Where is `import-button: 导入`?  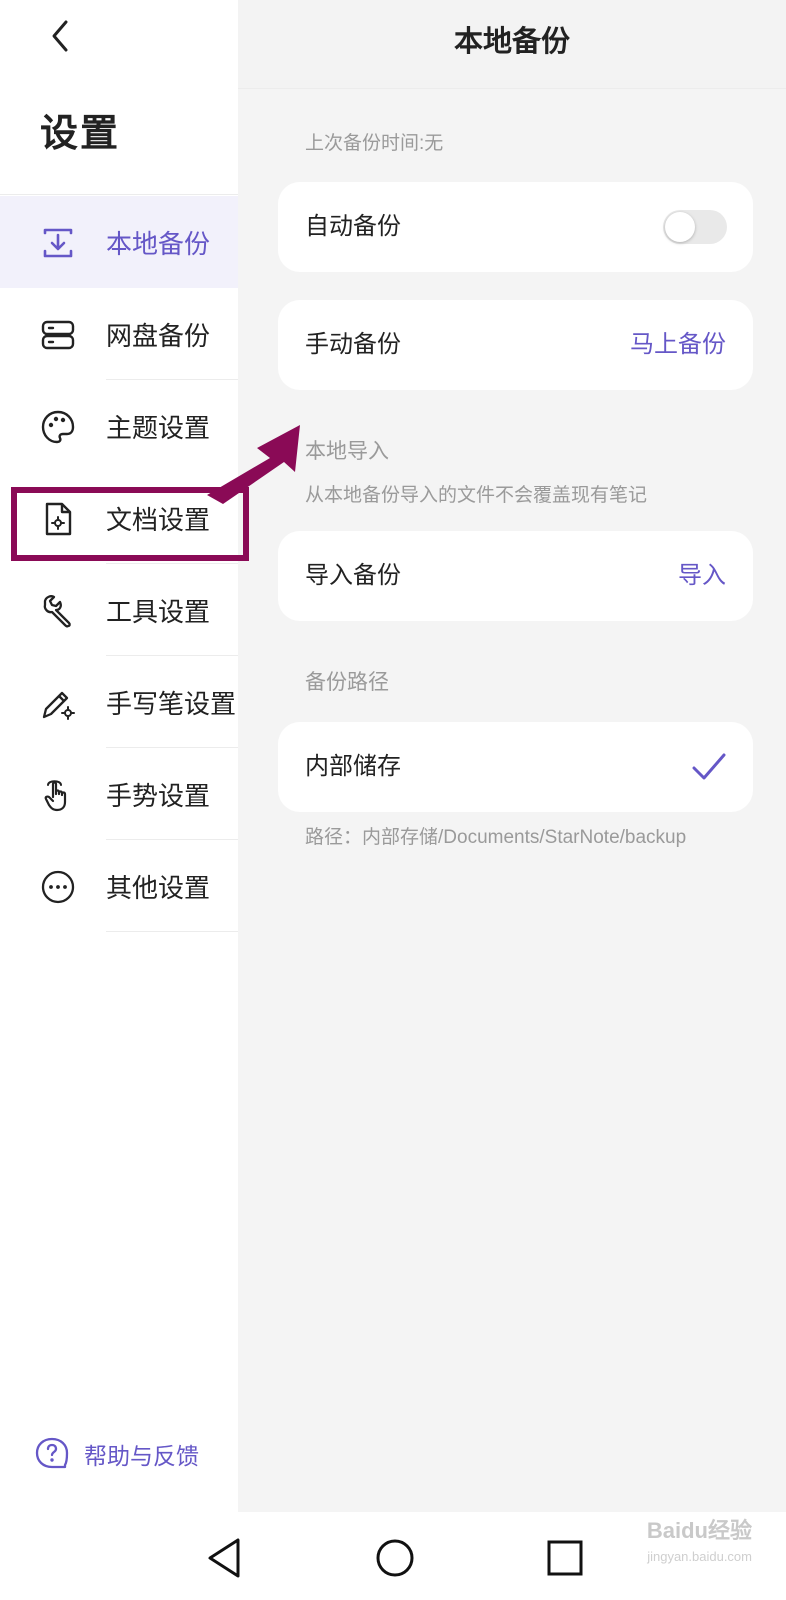
import-button: 导入 is located at coordinates (702, 576).